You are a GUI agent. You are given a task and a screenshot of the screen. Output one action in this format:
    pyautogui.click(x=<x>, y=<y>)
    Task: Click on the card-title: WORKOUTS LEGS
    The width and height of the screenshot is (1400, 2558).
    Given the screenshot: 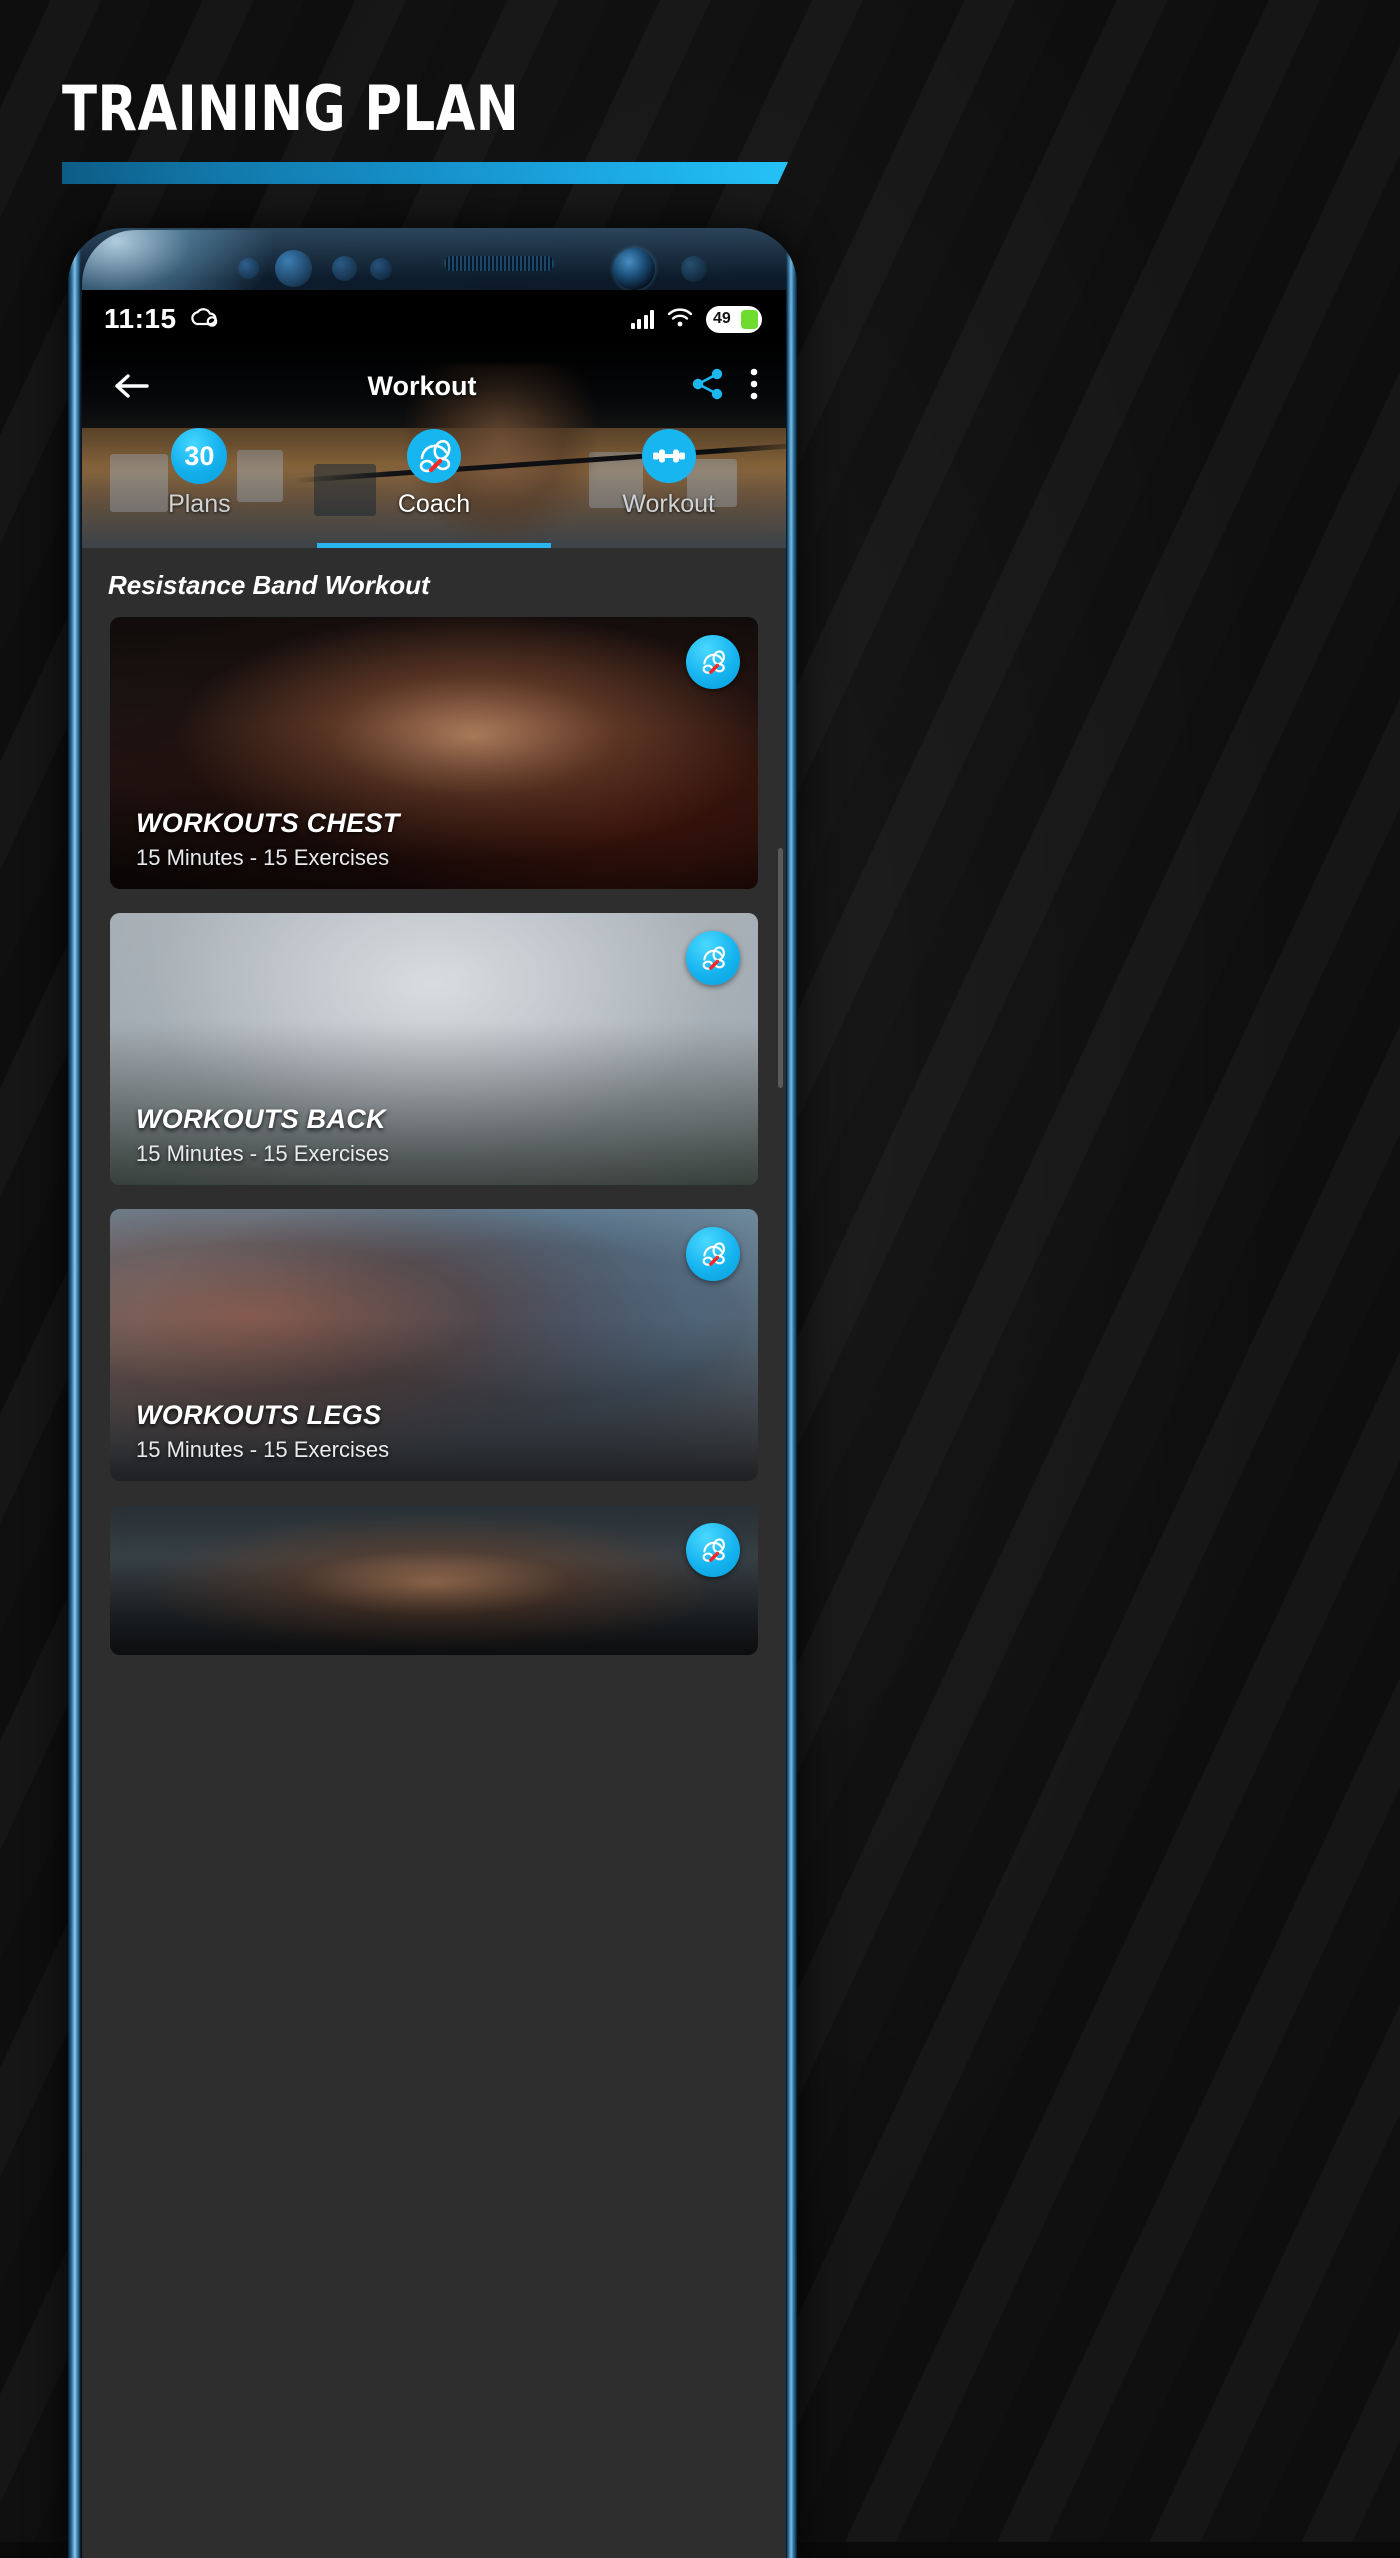 What is the action you would take?
    pyautogui.click(x=259, y=1415)
    